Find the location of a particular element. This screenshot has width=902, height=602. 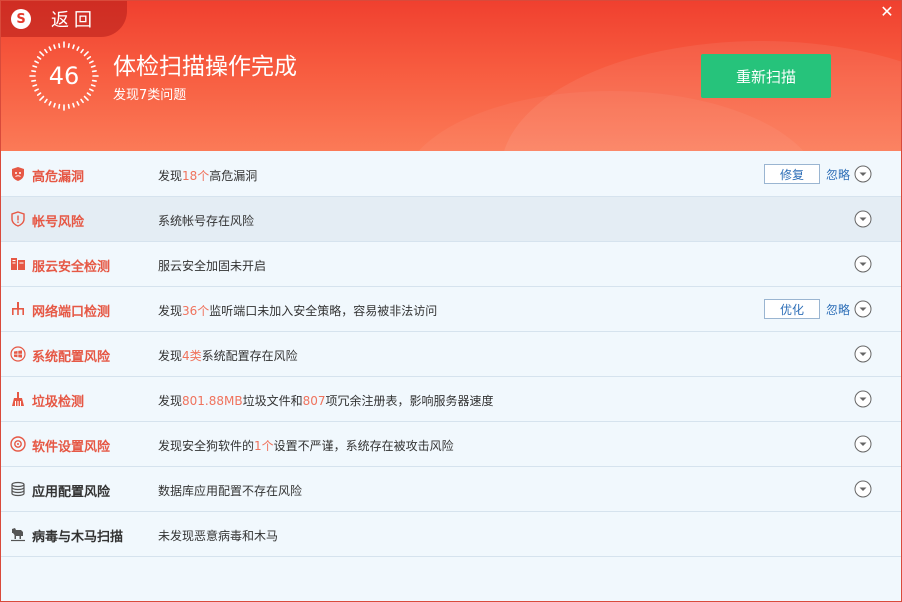

result-row-account-risk: 帐号风险 系统帐号存在风险 is located at coordinates (451, 219).